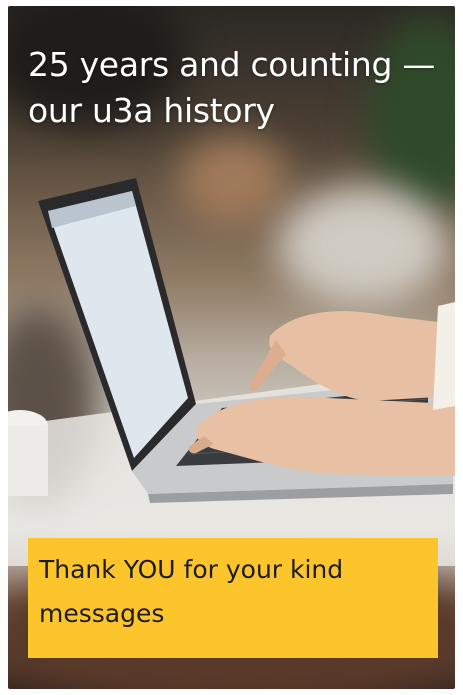 This screenshot has width=463, height=695. Describe the element at coordinates (232, 87) in the screenshot. I see `card-title: 25 years and counting — our u3a history` at that location.